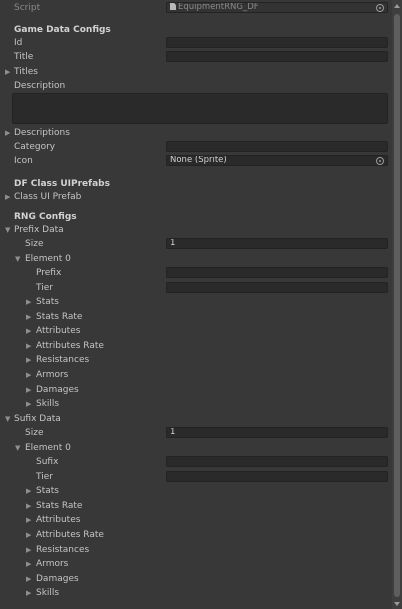 This screenshot has height=609, width=402. What do you see at coordinates (24, 57) in the screenshot?
I see `title-label: Title` at bounding box center [24, 57].